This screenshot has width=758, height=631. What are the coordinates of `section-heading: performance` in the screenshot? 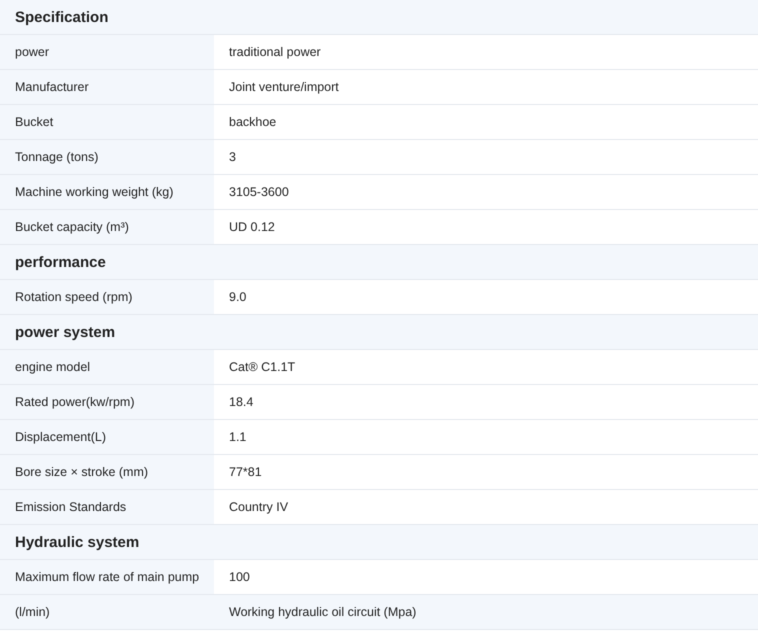 It's located at (379, 262).